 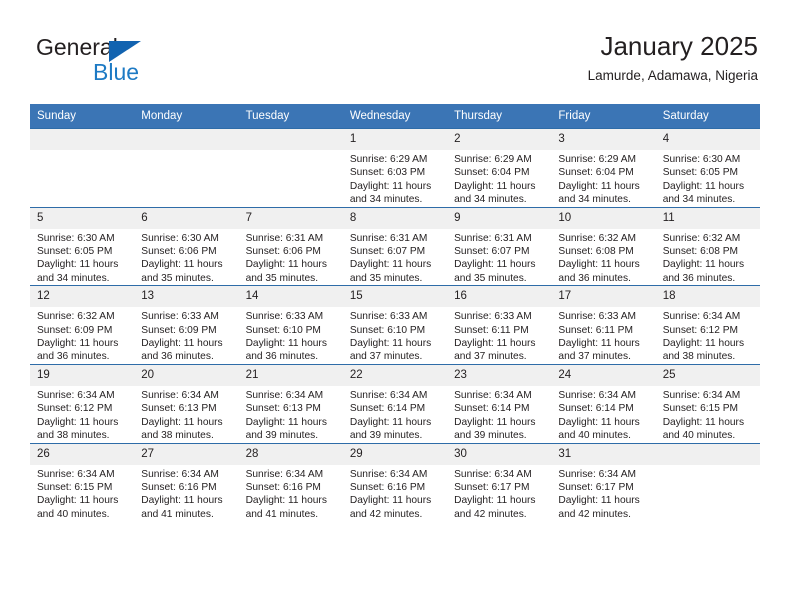 What do you see at coordinates (386, 436) in the screenshot?
I see `daylight-text-line2: and 39 minutes.` at bounding box center [386, 436].